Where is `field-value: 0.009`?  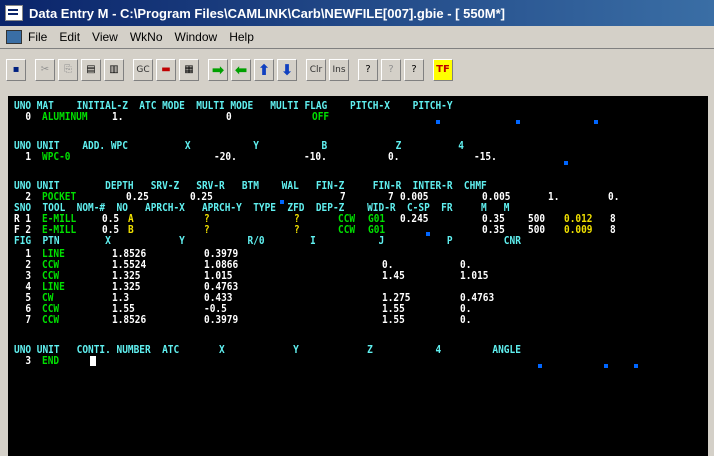 field-value: 0.009 is located at coordinates (578, 230).